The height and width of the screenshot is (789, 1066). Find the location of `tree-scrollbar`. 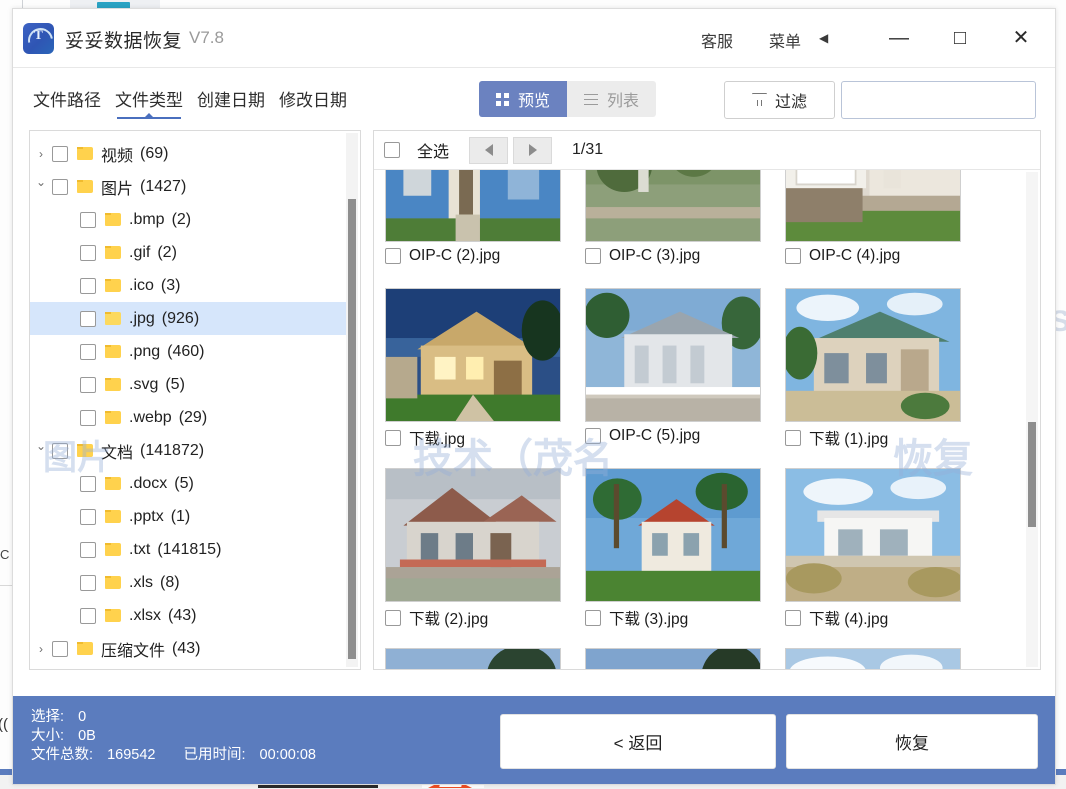

tree-scrollbar is located at coordinates (352, 400).